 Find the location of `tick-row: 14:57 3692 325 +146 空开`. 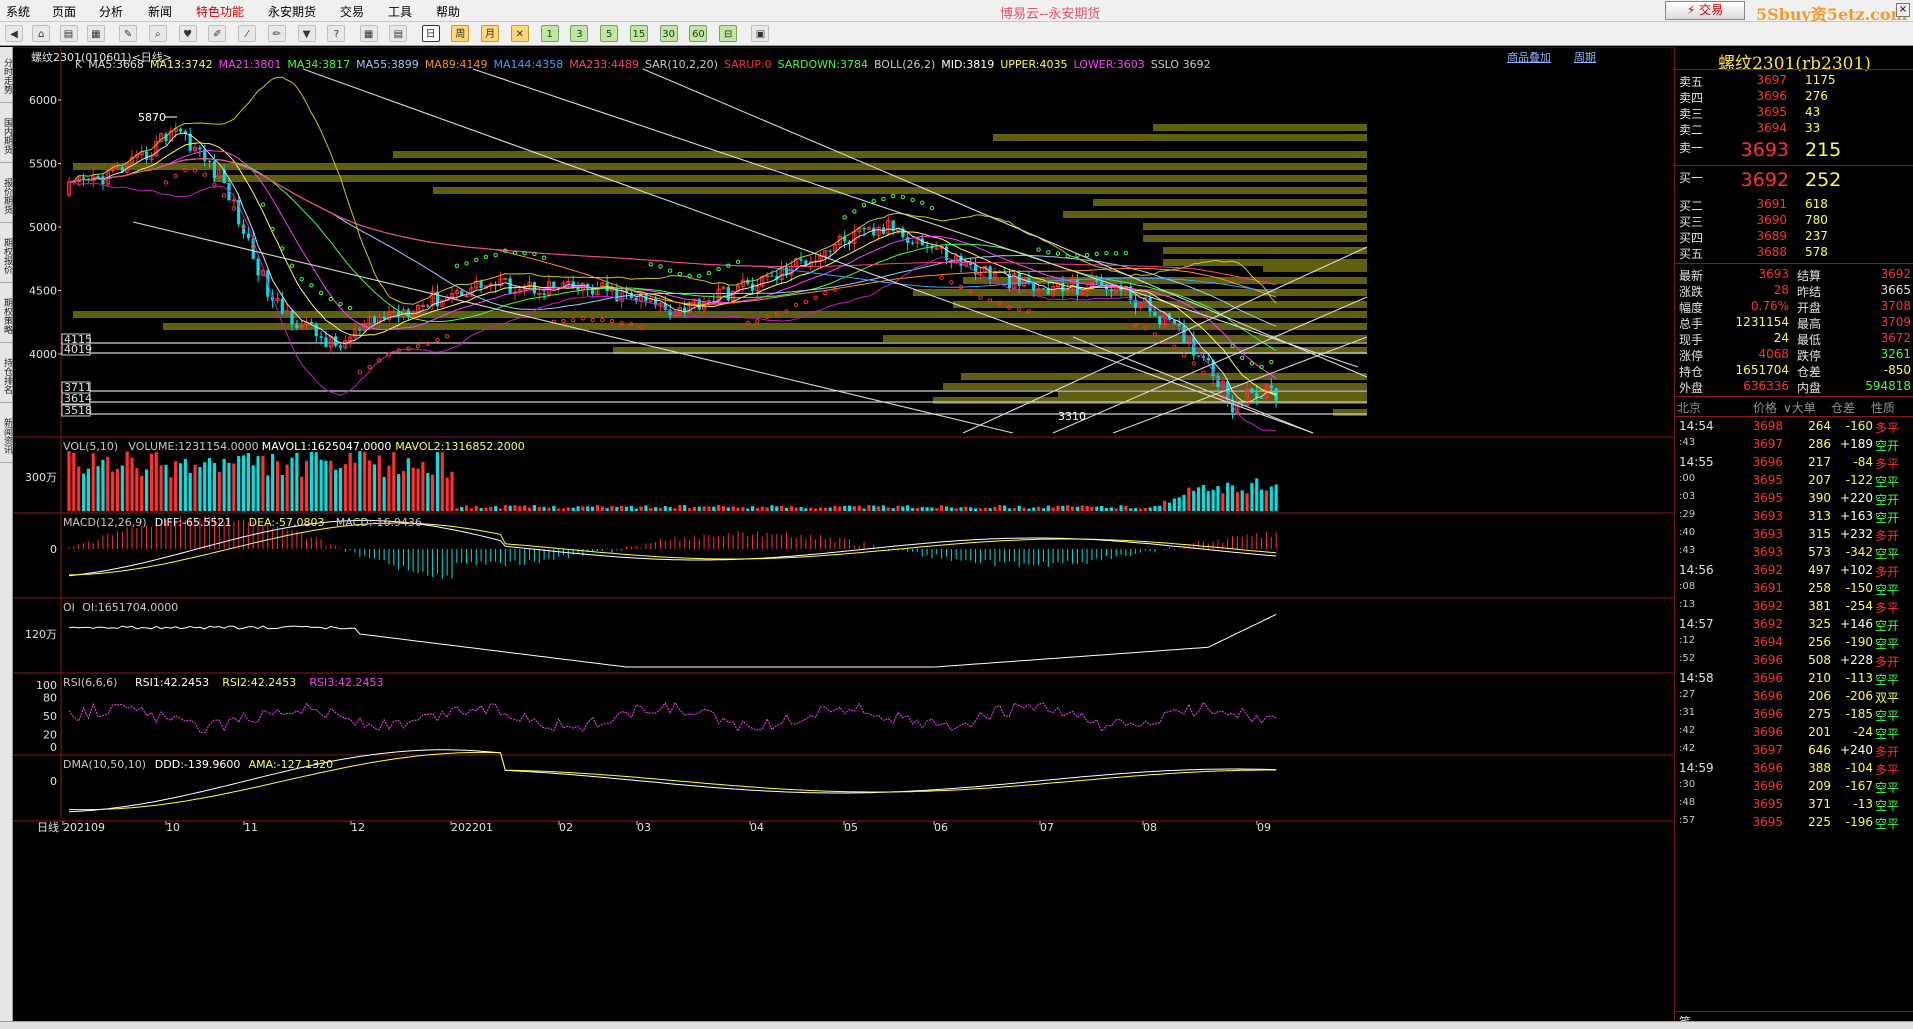

tick-row: 14:57 3692 325 +146 空开 is located at coordinates (1794, 626).